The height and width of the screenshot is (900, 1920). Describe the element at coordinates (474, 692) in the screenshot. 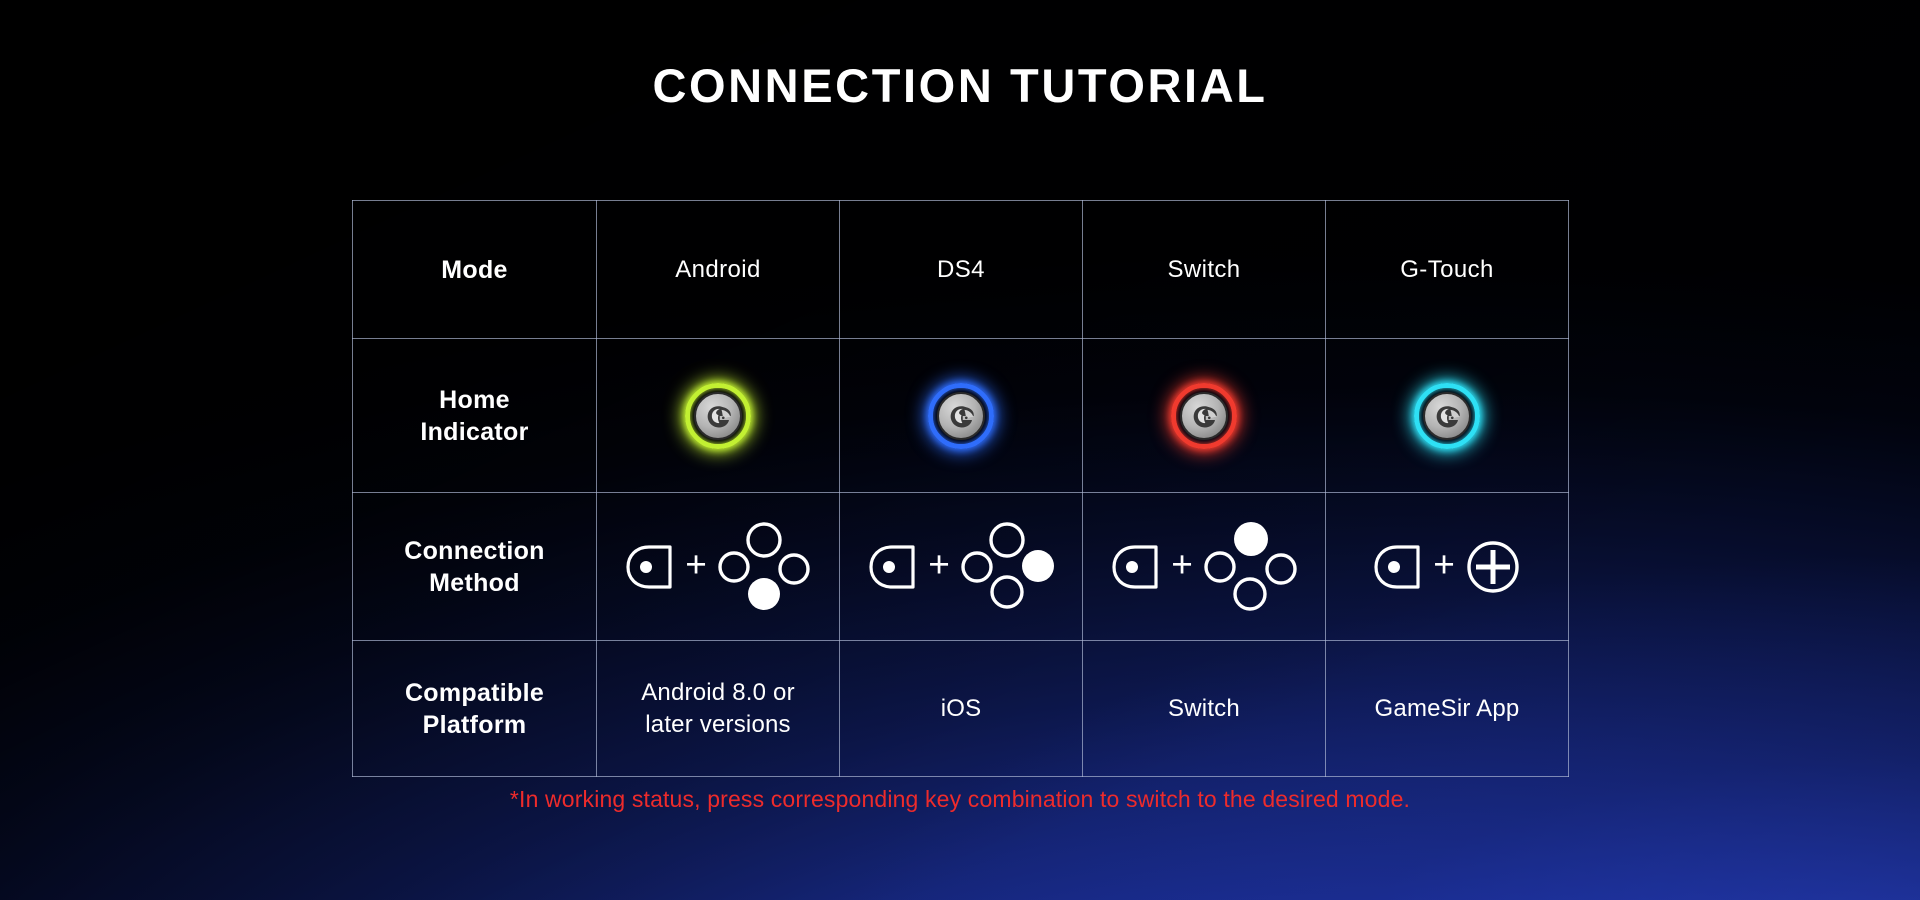

I see `row-label-compatible-platform-line1: Compatible` at that location.